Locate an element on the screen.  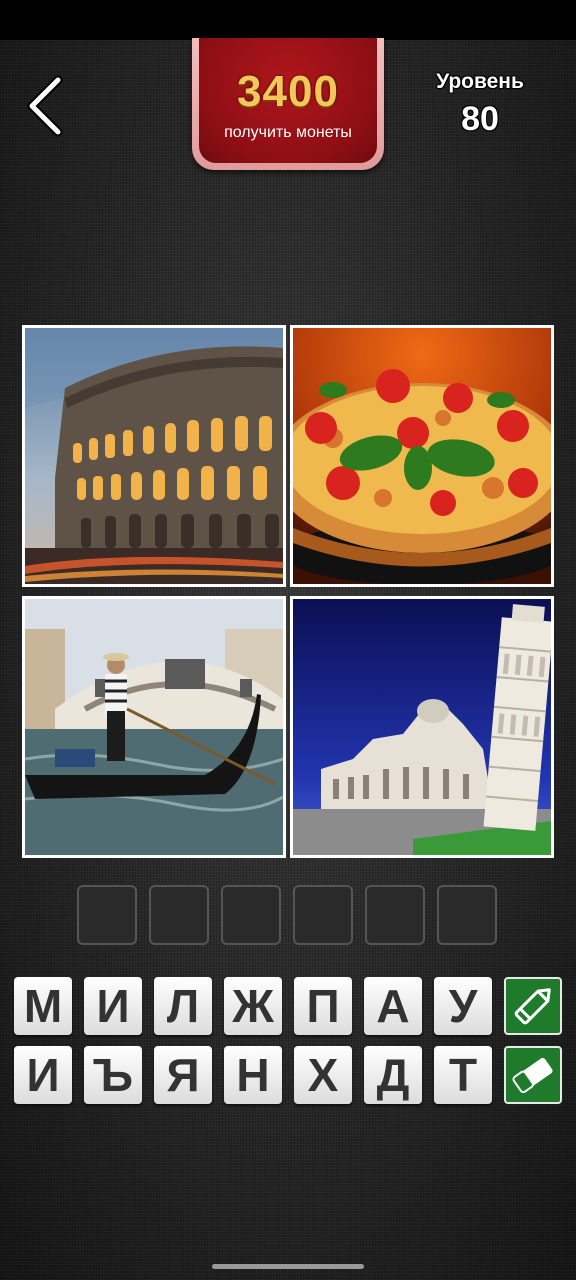
letter-tile: Ъ is located at coordinates (113, 1075).